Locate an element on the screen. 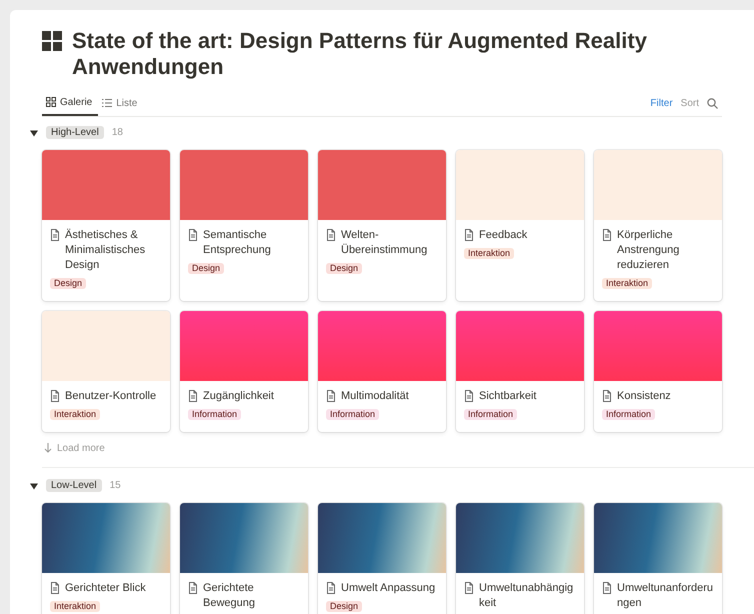 This screenshot has width=754, height=614. list-icon is located at coordinates (107, 103).